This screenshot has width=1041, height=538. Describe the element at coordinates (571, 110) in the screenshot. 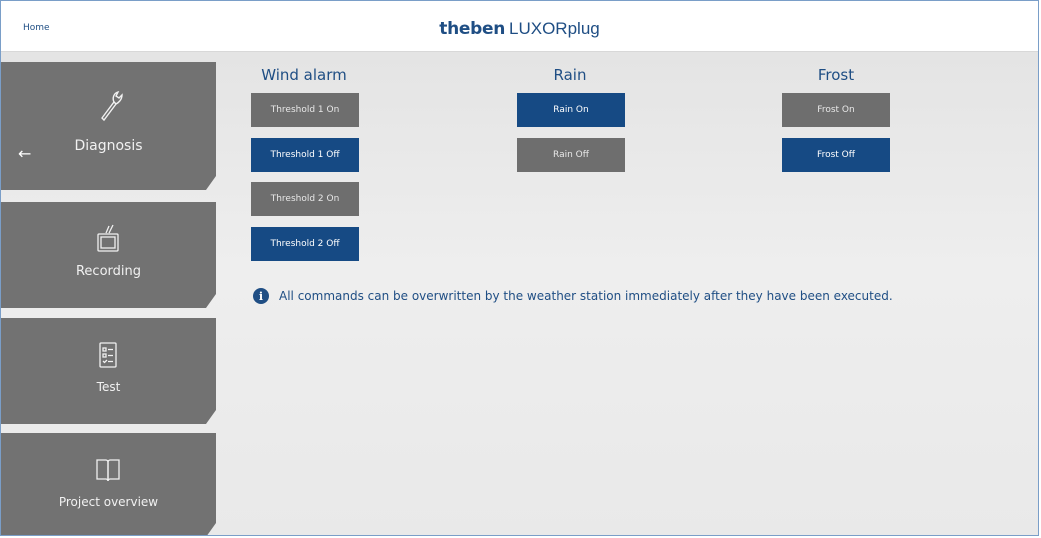

I see `rain-on-button: Rain On` at that location.